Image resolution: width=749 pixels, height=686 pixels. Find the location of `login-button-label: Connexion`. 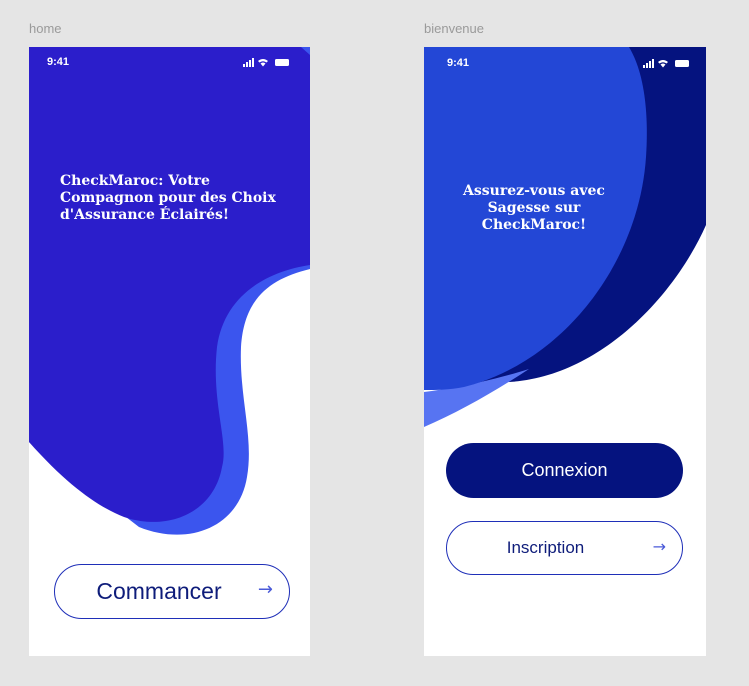

login-button-label: Connexion is located at coordinates (564, 470).